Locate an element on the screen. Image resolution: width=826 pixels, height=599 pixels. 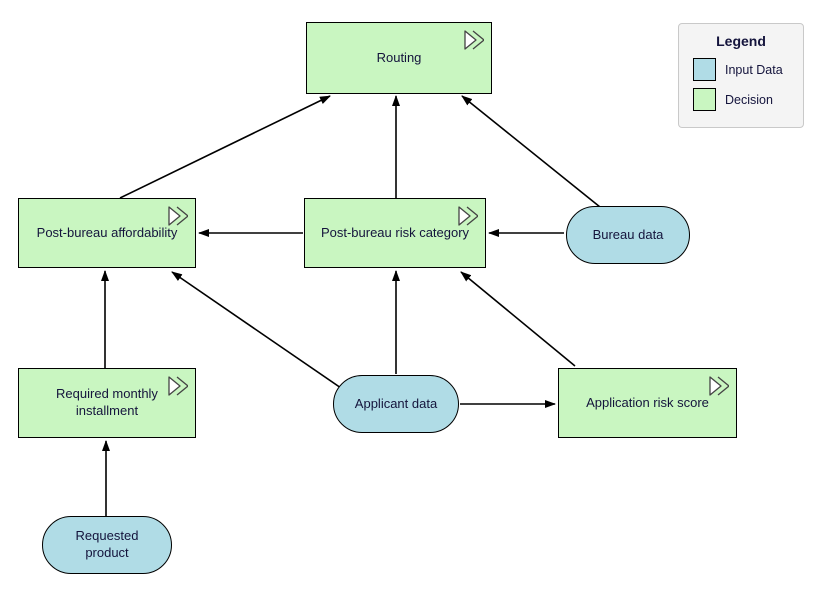
node-application-risk-score-label: Application risk score is located at coordinates (647, 402).